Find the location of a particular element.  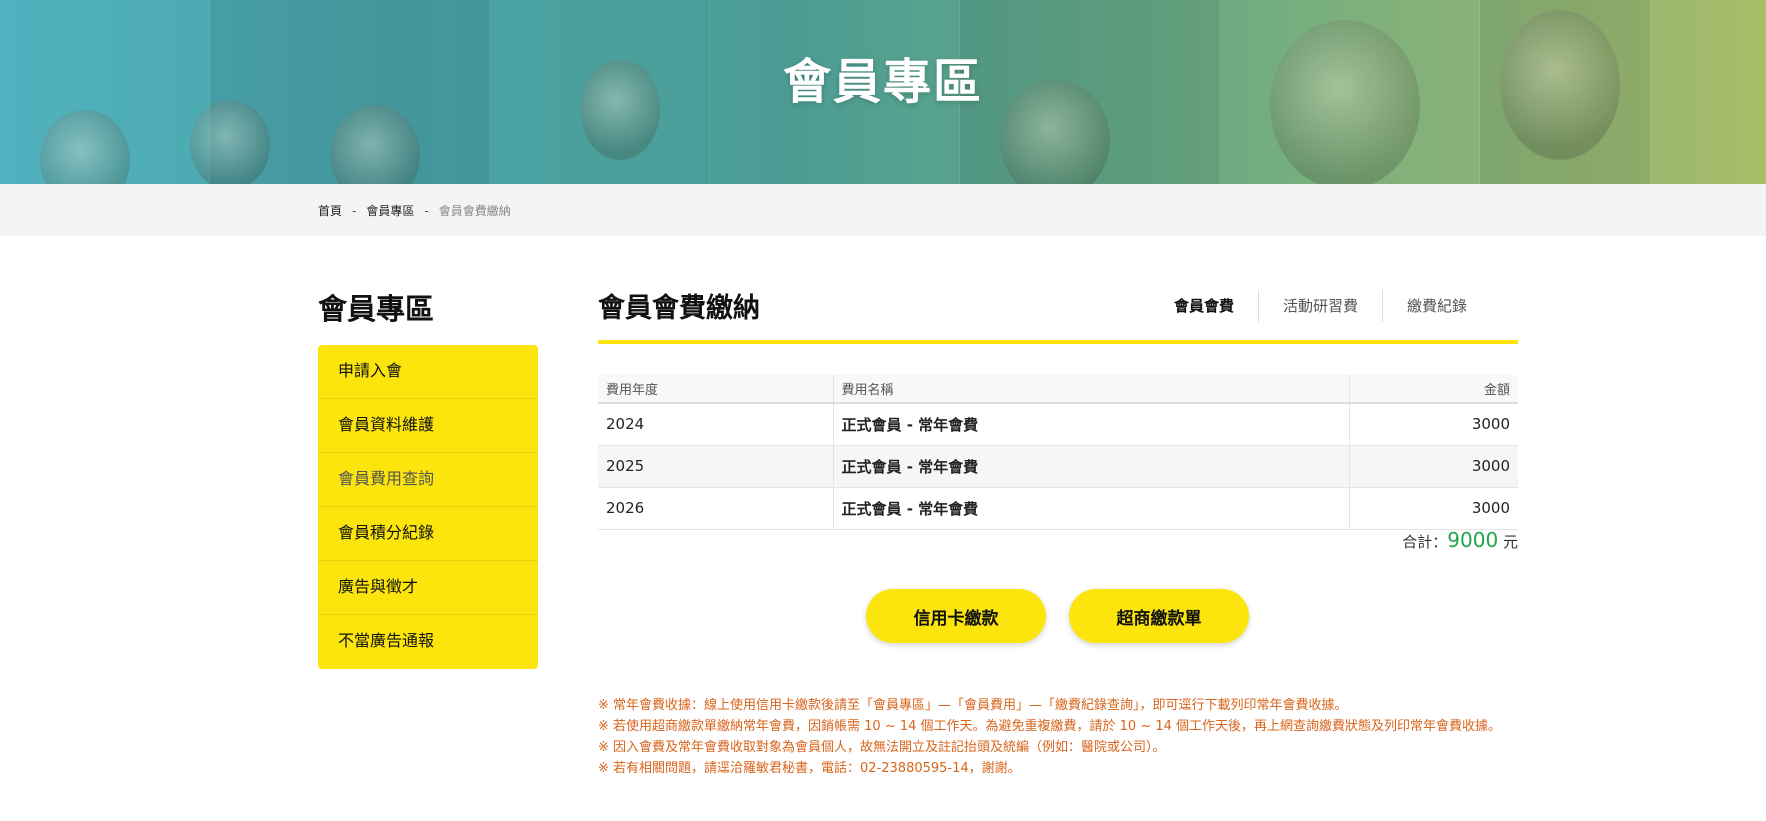

header-year: 費用年度 is located at coordinates (715, 389).